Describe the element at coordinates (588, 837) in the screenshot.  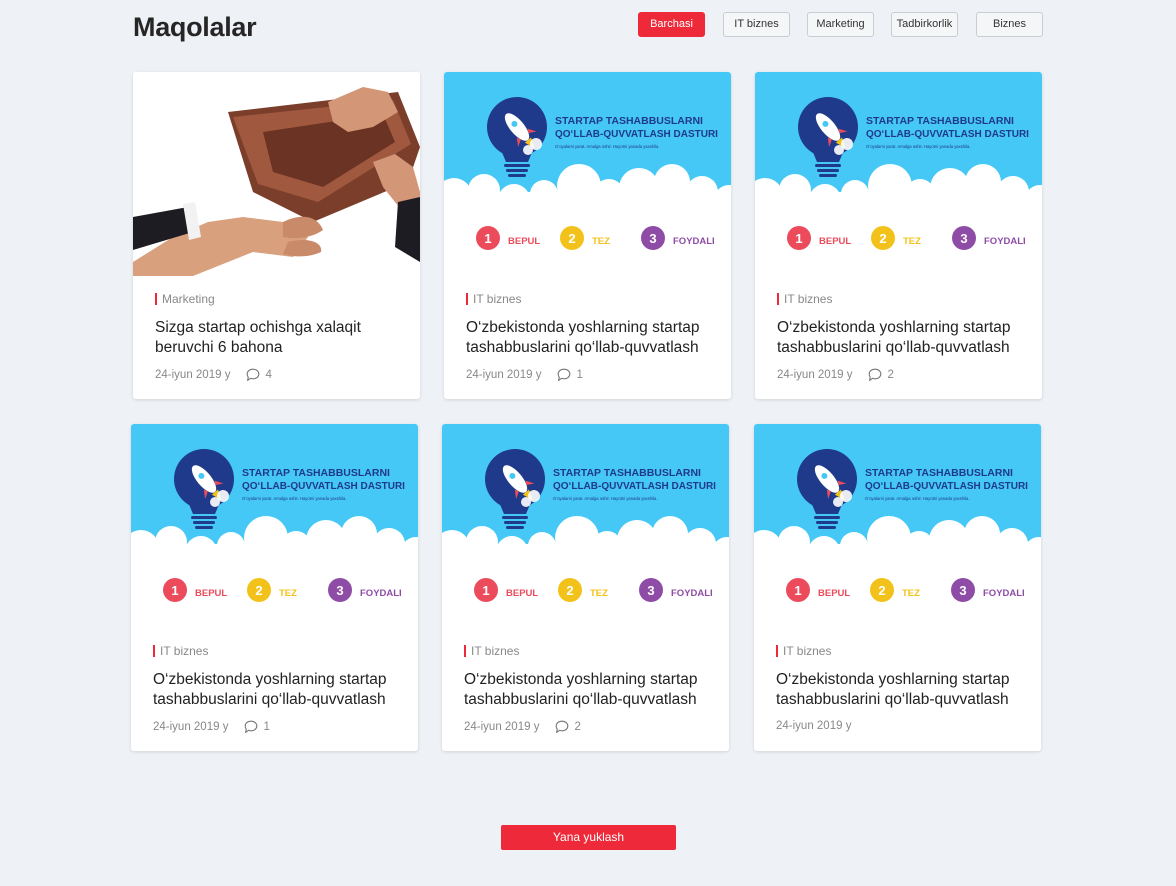
I see `load-more-button: Yana yuklash` at that location.